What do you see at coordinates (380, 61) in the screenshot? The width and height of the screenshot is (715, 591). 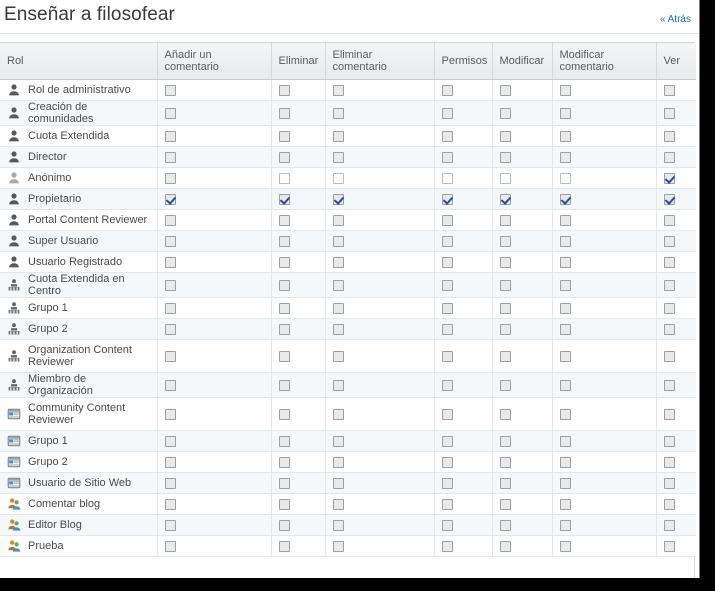 I see `column-header-3: Eliminar comentario` at bounding box center [380, 61].